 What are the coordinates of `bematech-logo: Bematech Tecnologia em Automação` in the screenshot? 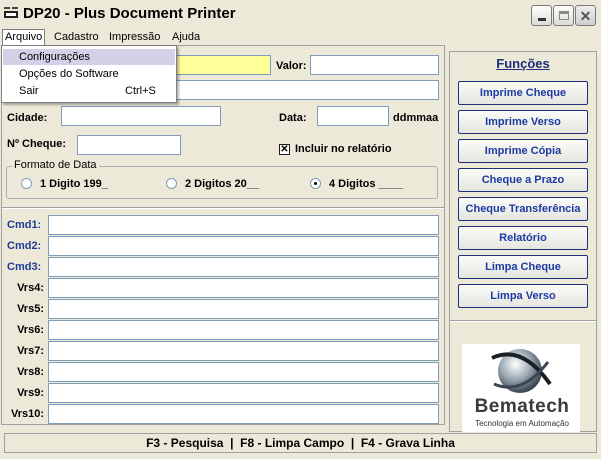 It's located at (521, 388).